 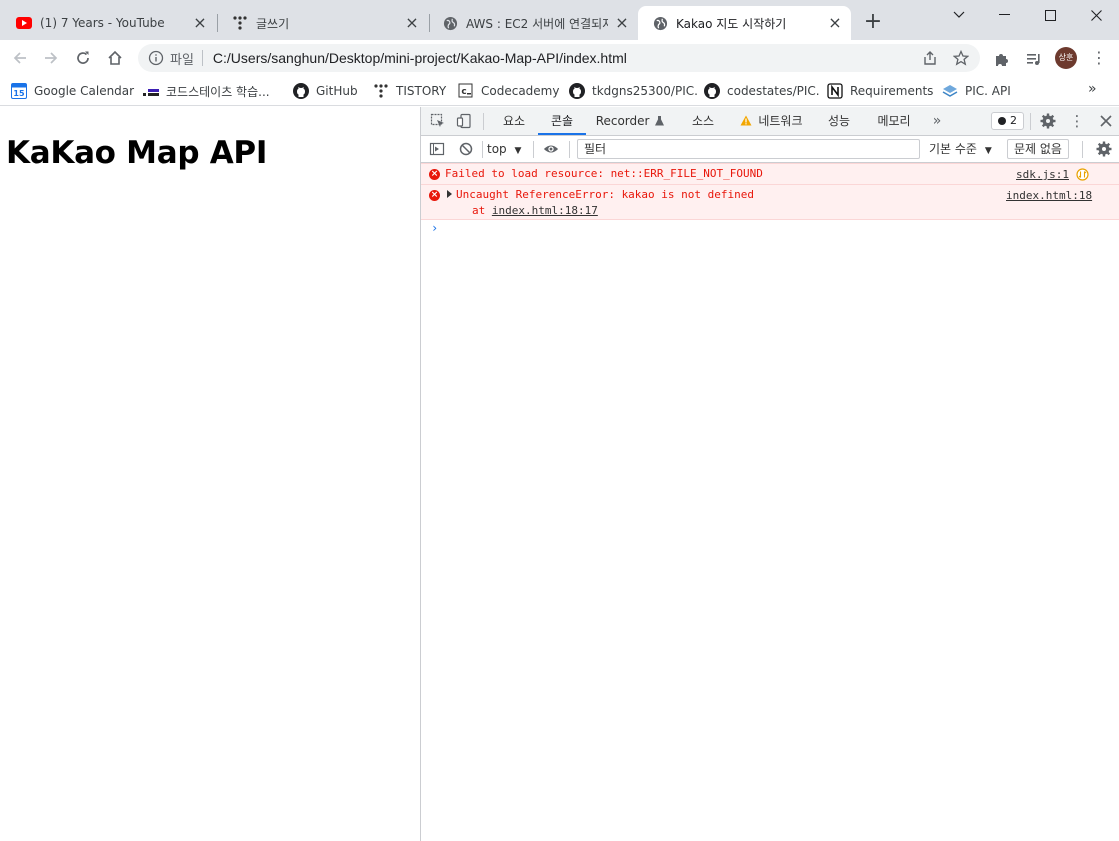 I want to click on svg-text: c, so click(x=463, y=92).